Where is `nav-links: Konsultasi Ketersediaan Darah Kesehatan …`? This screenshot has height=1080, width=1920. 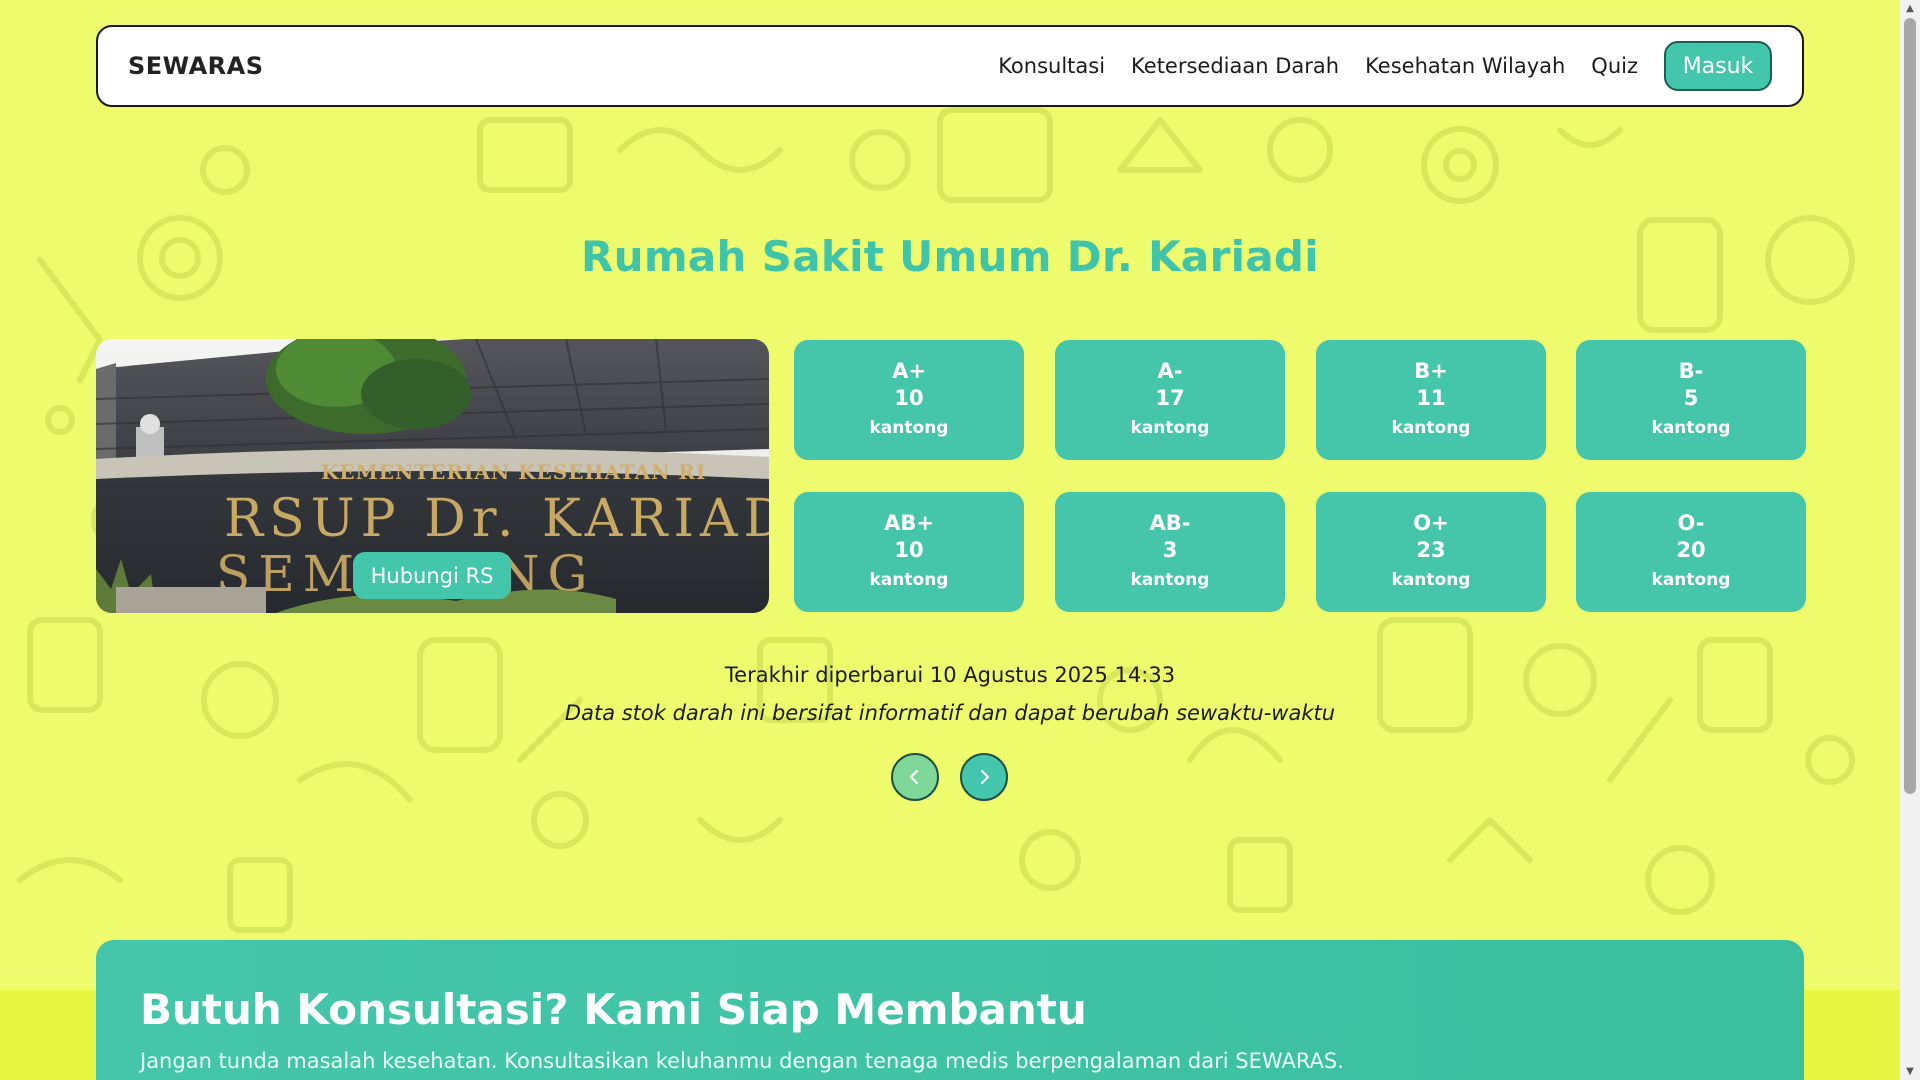 nav-links: Konsultasi Ketersediaan Darah Kesehatan … is located at coordinates (1372, 66).